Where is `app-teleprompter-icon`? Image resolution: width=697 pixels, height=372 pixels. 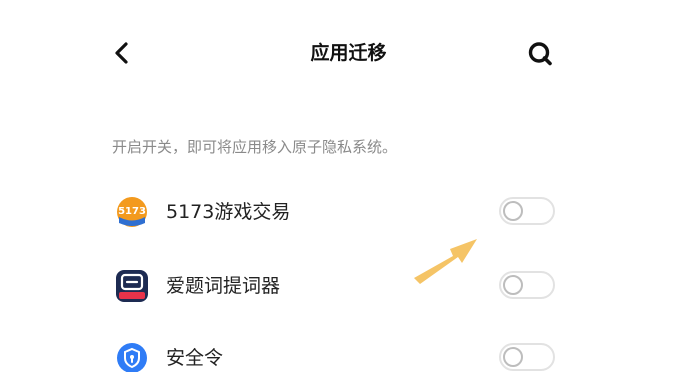 app-teleprompter-icon is located at coordinates (132, 286).